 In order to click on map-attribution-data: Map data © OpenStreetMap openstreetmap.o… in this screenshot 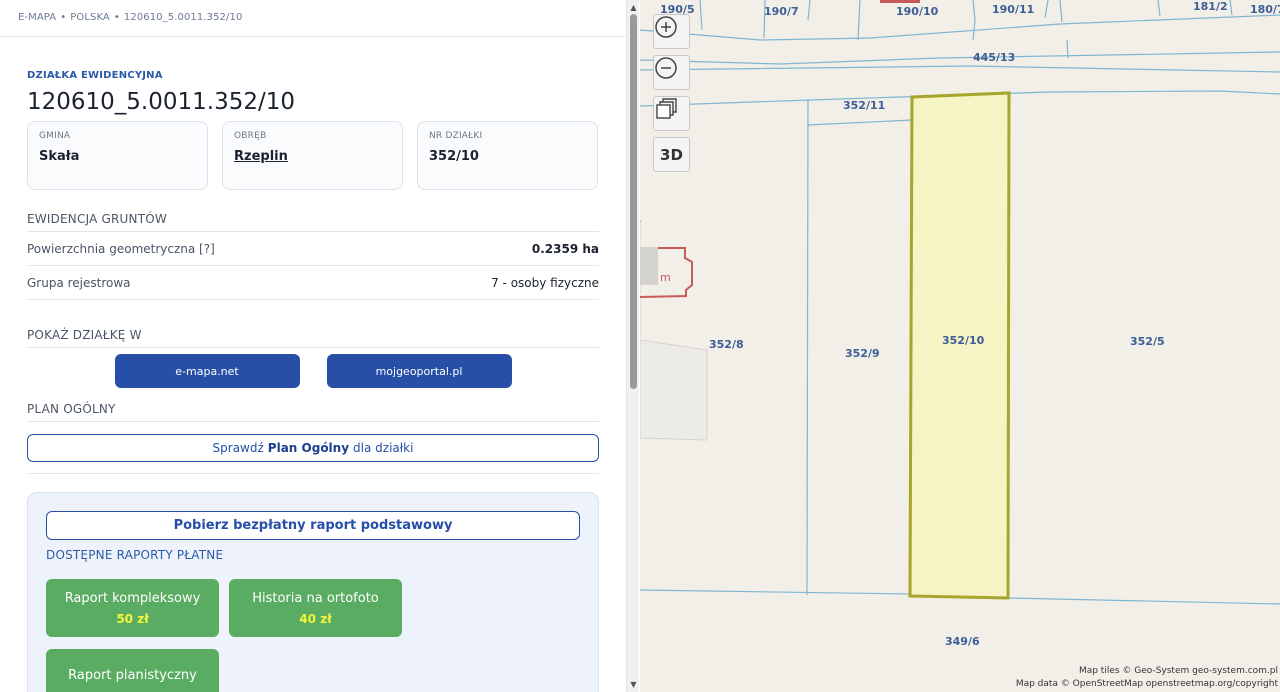, I will do `click(1147, 684)`.